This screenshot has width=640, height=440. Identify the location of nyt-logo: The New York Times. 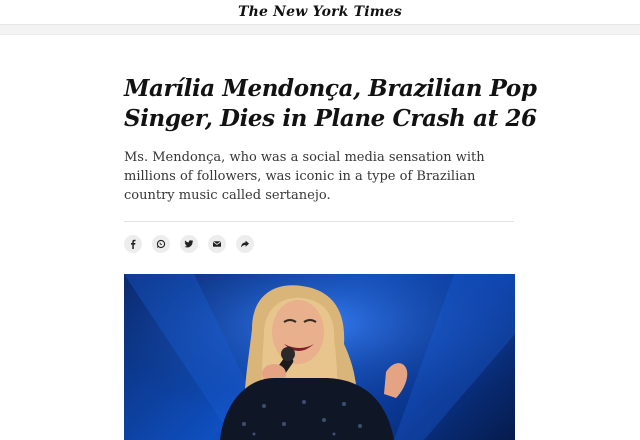
(320, 12).